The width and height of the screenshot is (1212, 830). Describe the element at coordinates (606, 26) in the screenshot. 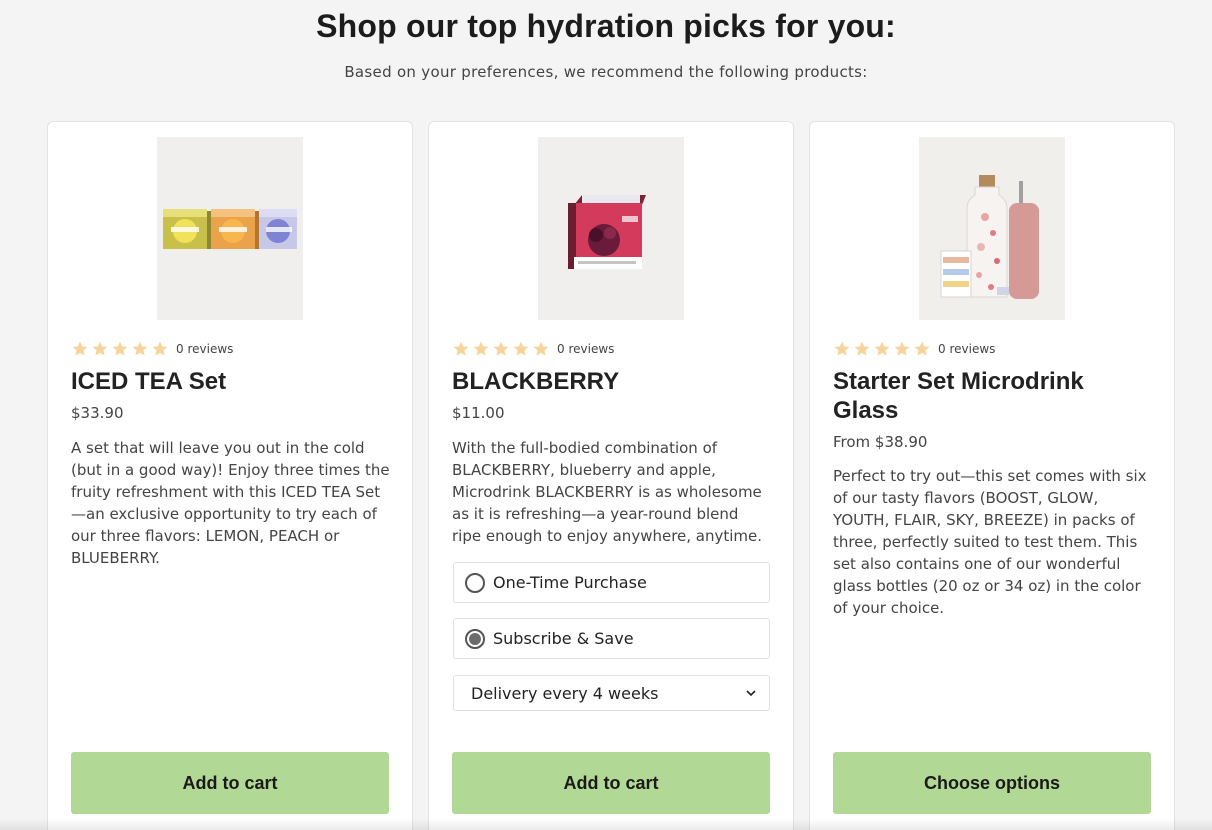

I see `page-title: Shop our top hydration picks for you:` at that location.